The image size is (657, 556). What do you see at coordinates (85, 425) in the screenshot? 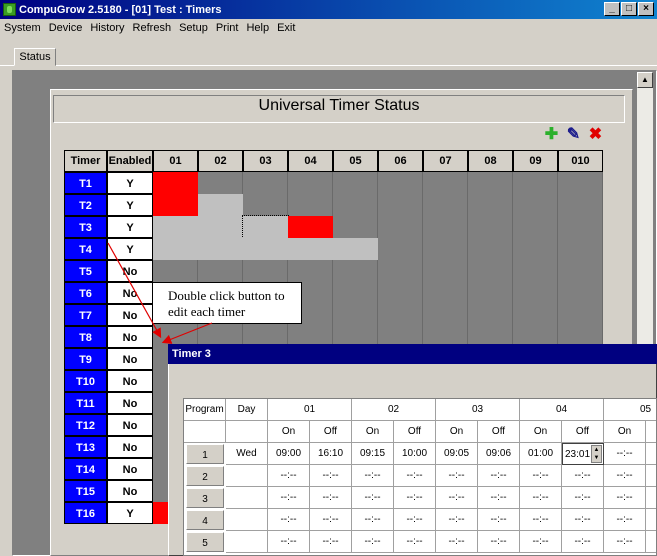
I see `timer-button-t12: T12` at bounding box center [85, 425].